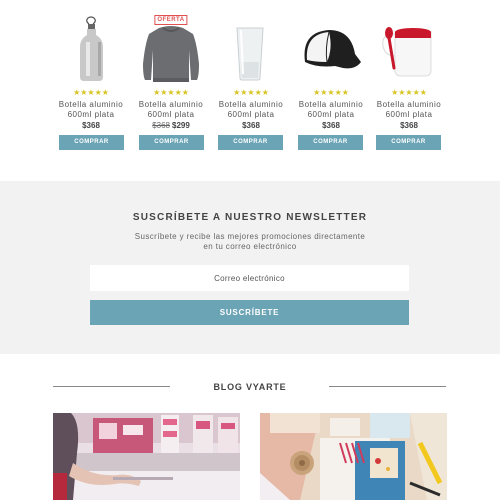 This screenshot has height=500, width=500. I want to click on printing-workshop-photo, so click(146, 456).